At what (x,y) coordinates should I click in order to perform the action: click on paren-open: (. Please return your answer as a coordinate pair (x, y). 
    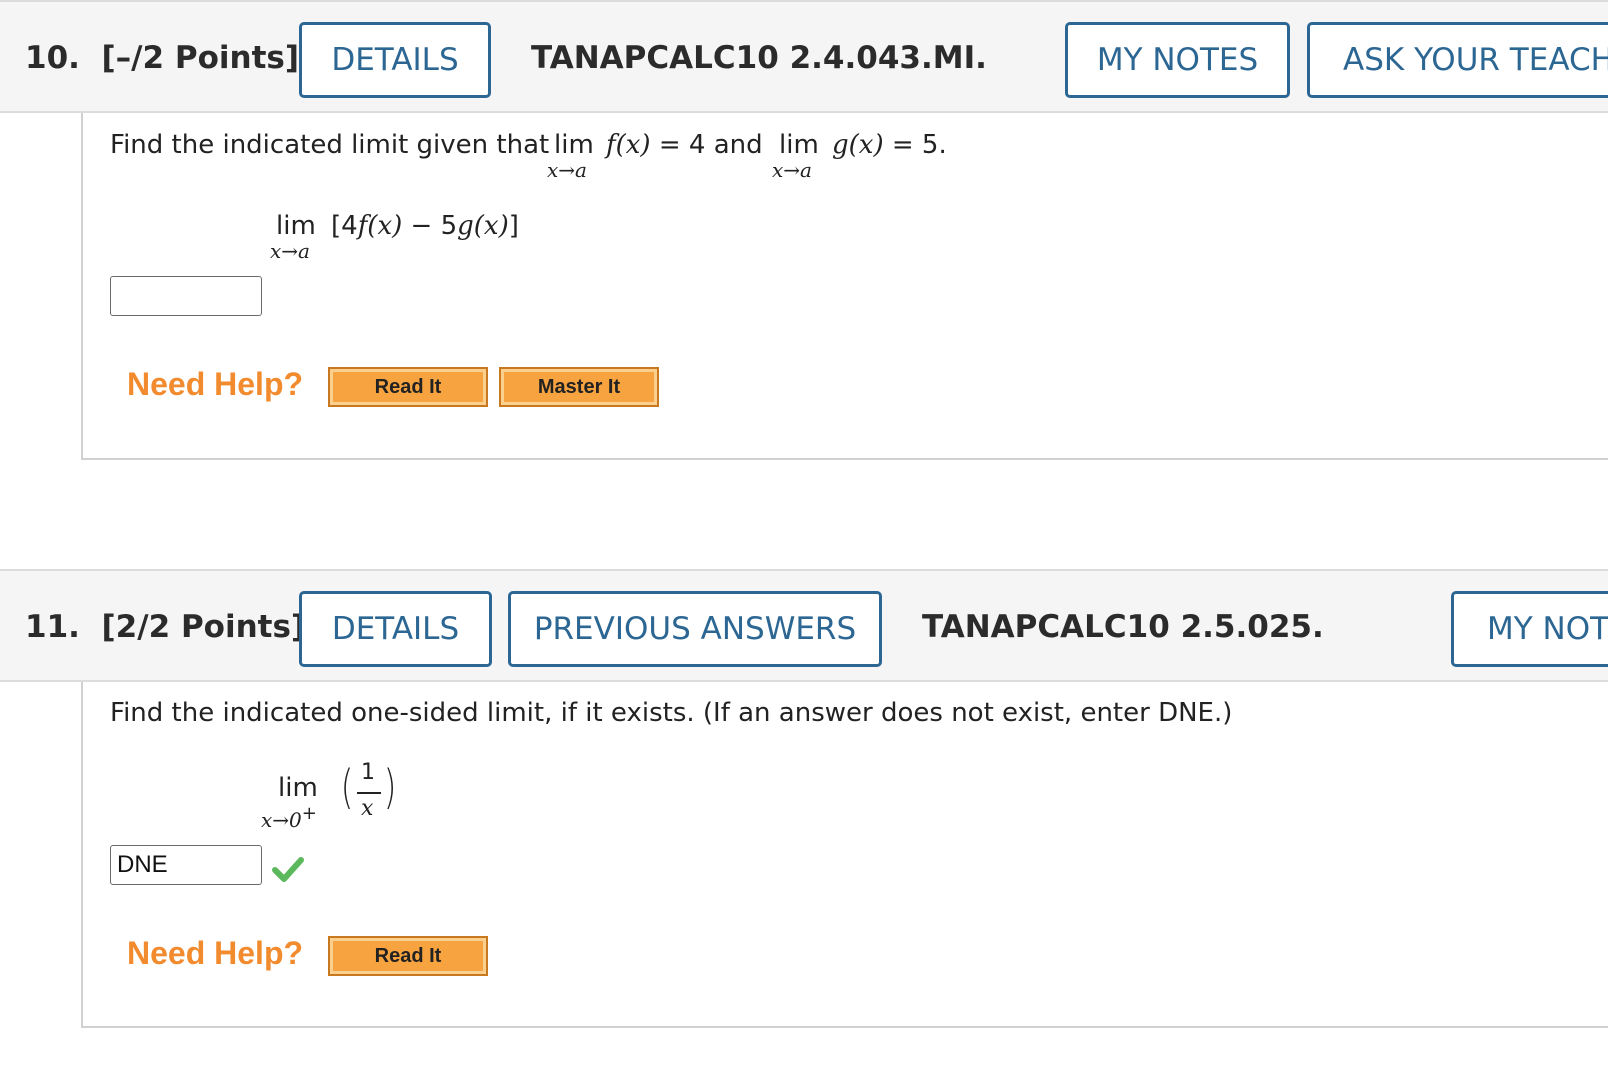
    Looking at the image, I should click on (347, 787).